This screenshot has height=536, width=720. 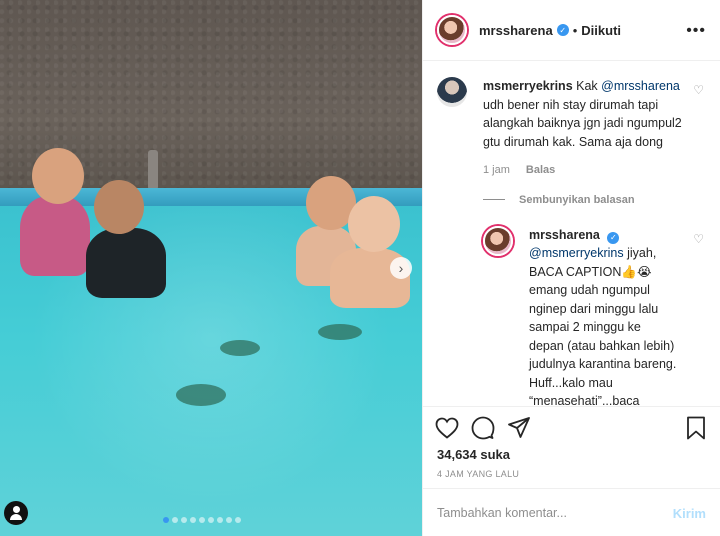 What do you see at coordinates (577, 199) in the screenshot?
I see `hide-replies-label: Sembunyikan balasan` at bounding box center [577, 199].